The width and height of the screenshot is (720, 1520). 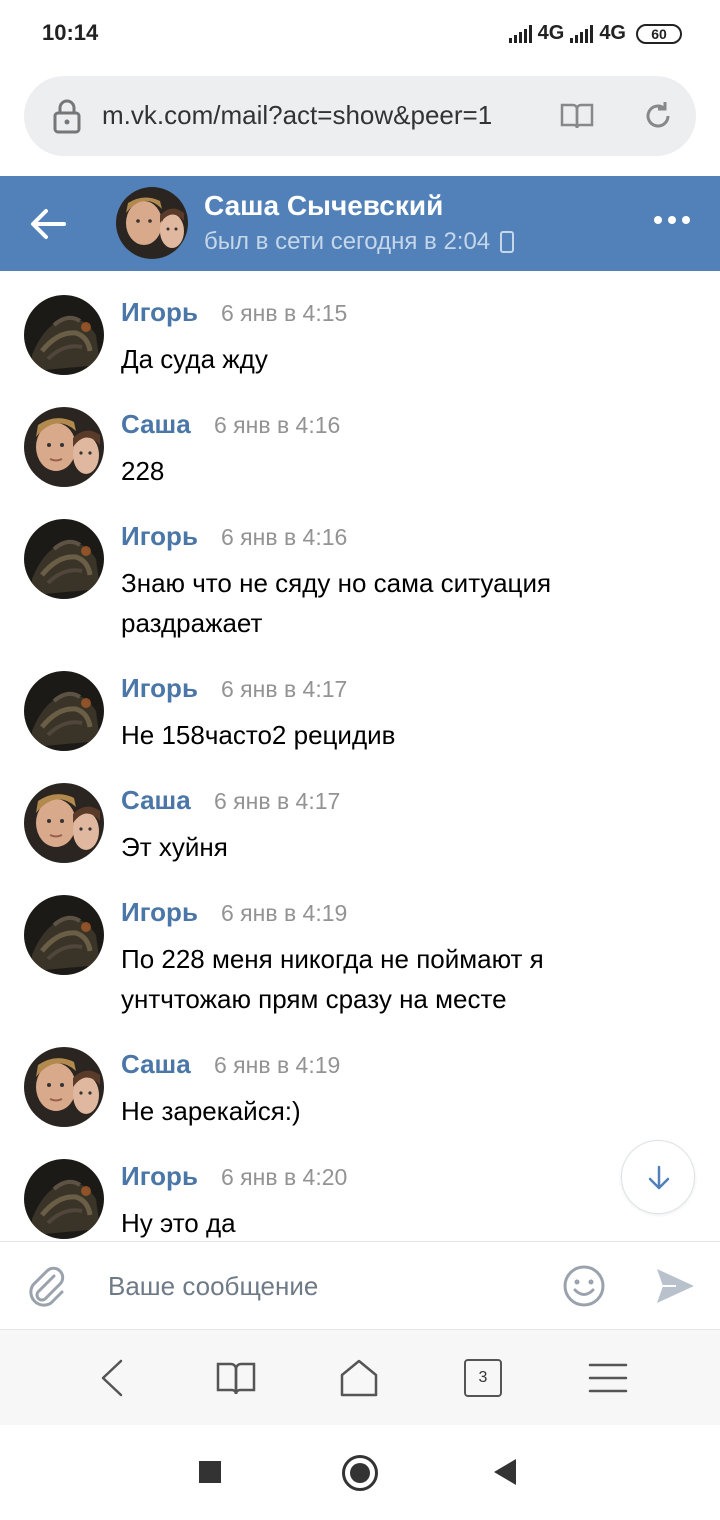 What do you see at coordinates (152, 223) in the screenshot?
I see `contact-avatar` at bounding box center [152, 223].